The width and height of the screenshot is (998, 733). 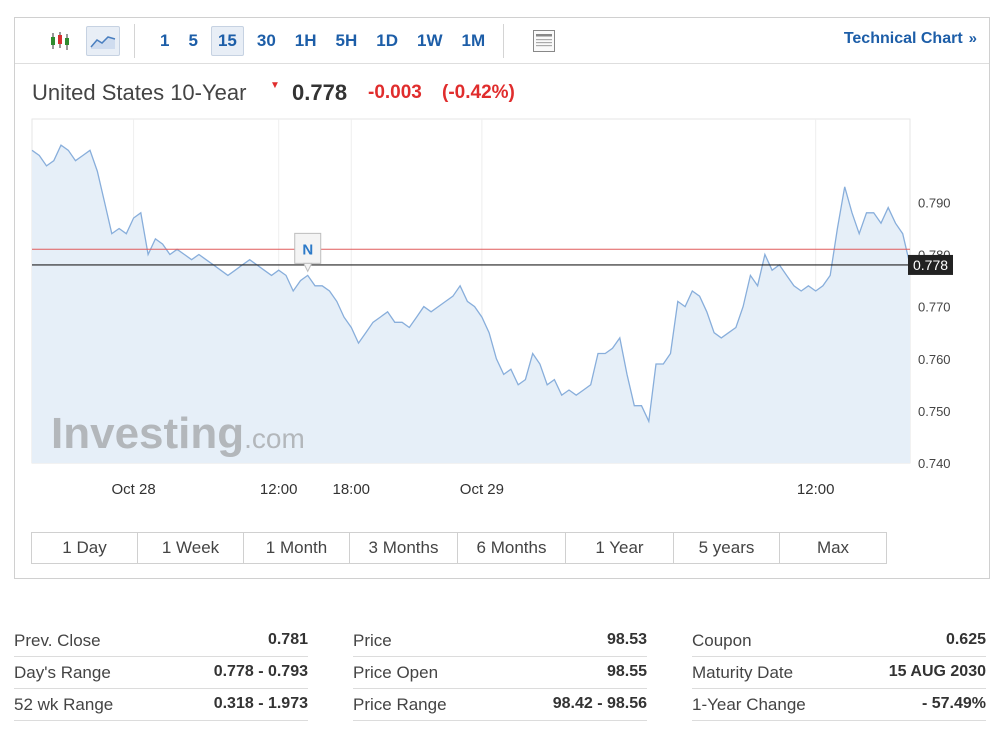 What do you see at coordinates (85, 548) in the screenshot?
I see `range-tab-1-day: 1 Day` at bounding box center [85, 548].